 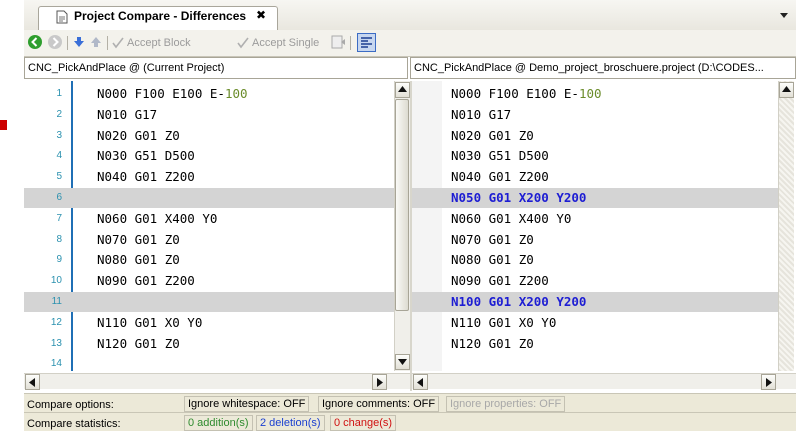 What do you see at coordinates (59, 93) in the screenshot?
I see `line-number: 1` at bounding box center [59, 93].